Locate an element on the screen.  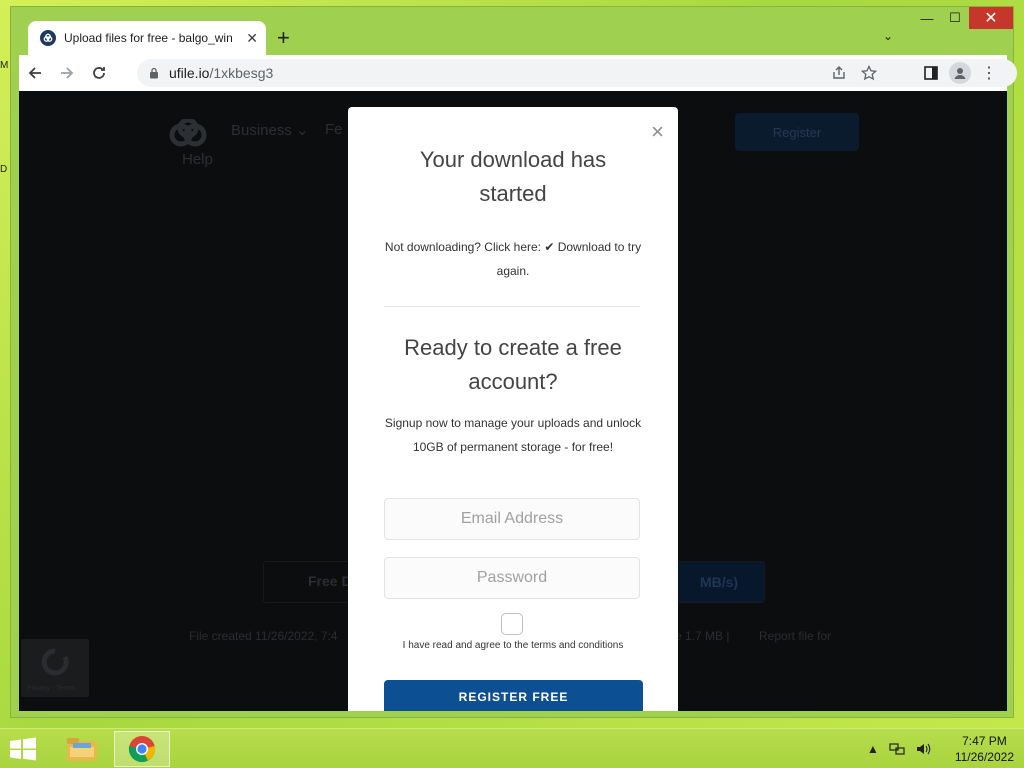
address-bar: ufile.io/1xkbesg3 is located at coordinates (577, 73).